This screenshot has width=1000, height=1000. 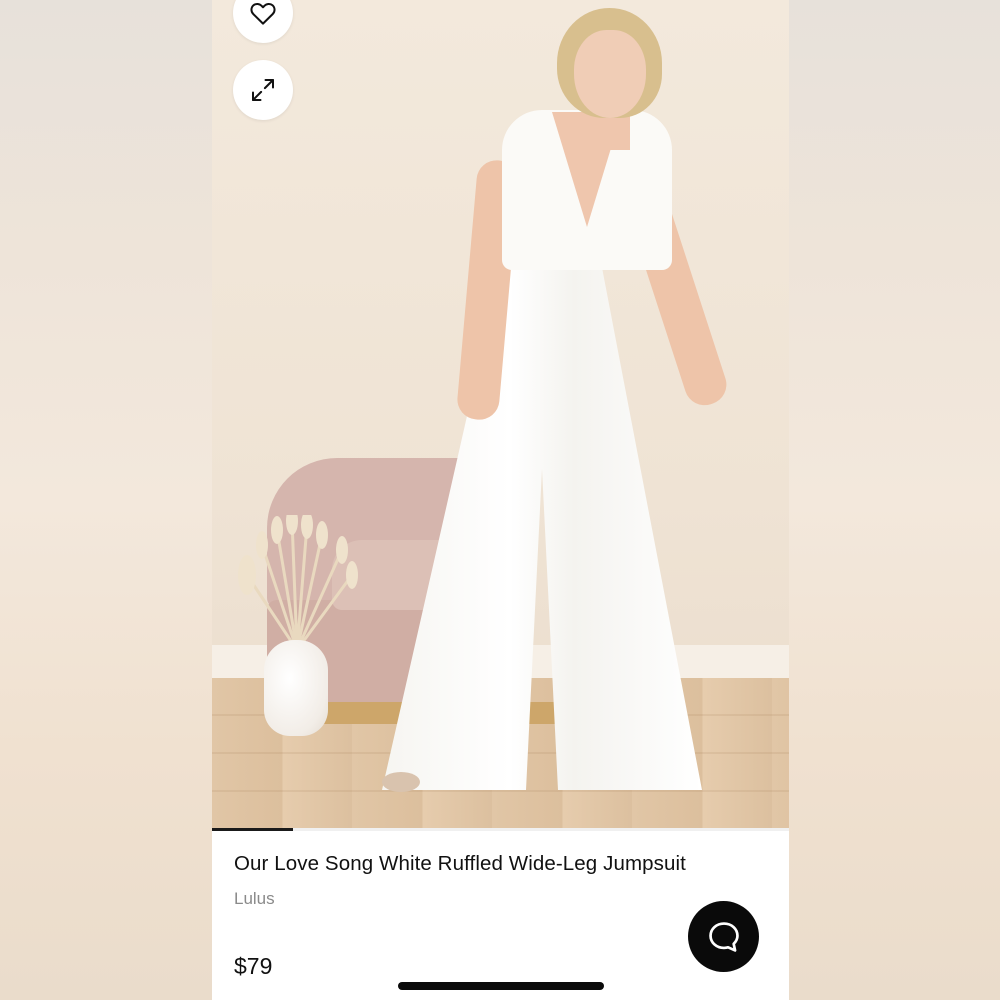 What do you see at coordinates (253, 966) in the screenshot?
I see `product-price: $79` at bounding box center [253, 966].